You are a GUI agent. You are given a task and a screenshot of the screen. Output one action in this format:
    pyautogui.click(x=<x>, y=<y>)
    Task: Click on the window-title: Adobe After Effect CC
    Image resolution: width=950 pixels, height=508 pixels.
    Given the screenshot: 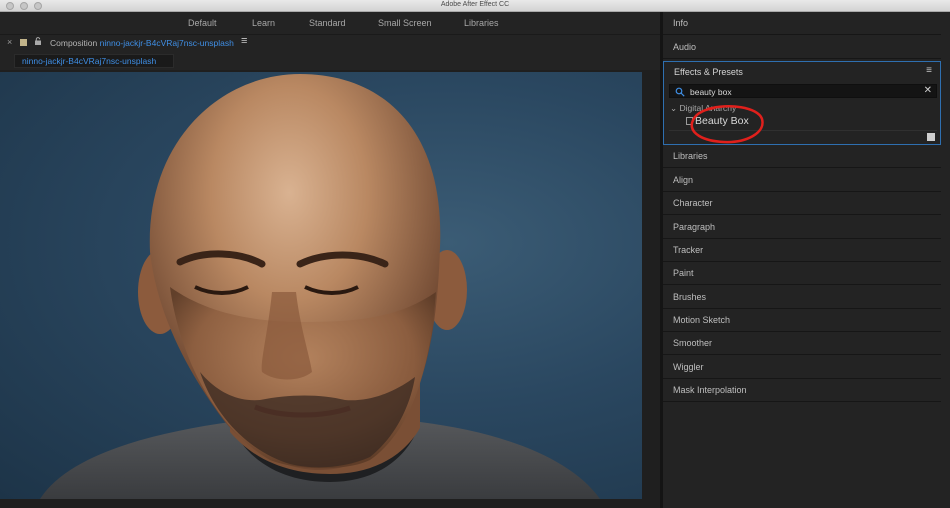 What is the action you would take?
    pyautogui.click(x=475, y=4)
    